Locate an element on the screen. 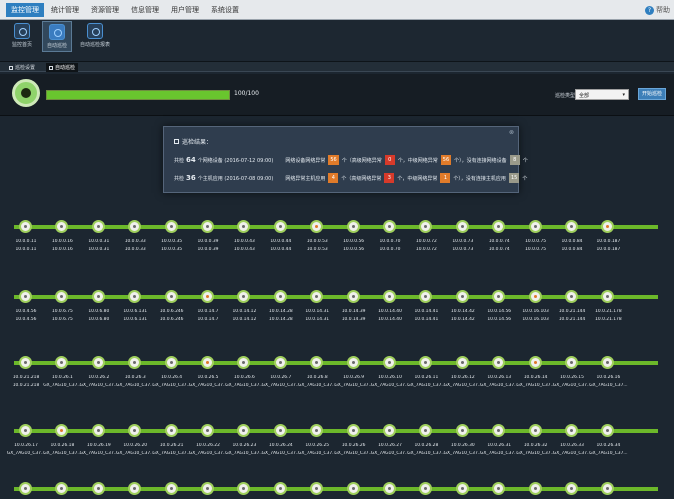 Image resolution: width=674 pixels, height=499 pixels. help-icon: ? is located at coordinates (649, 10).